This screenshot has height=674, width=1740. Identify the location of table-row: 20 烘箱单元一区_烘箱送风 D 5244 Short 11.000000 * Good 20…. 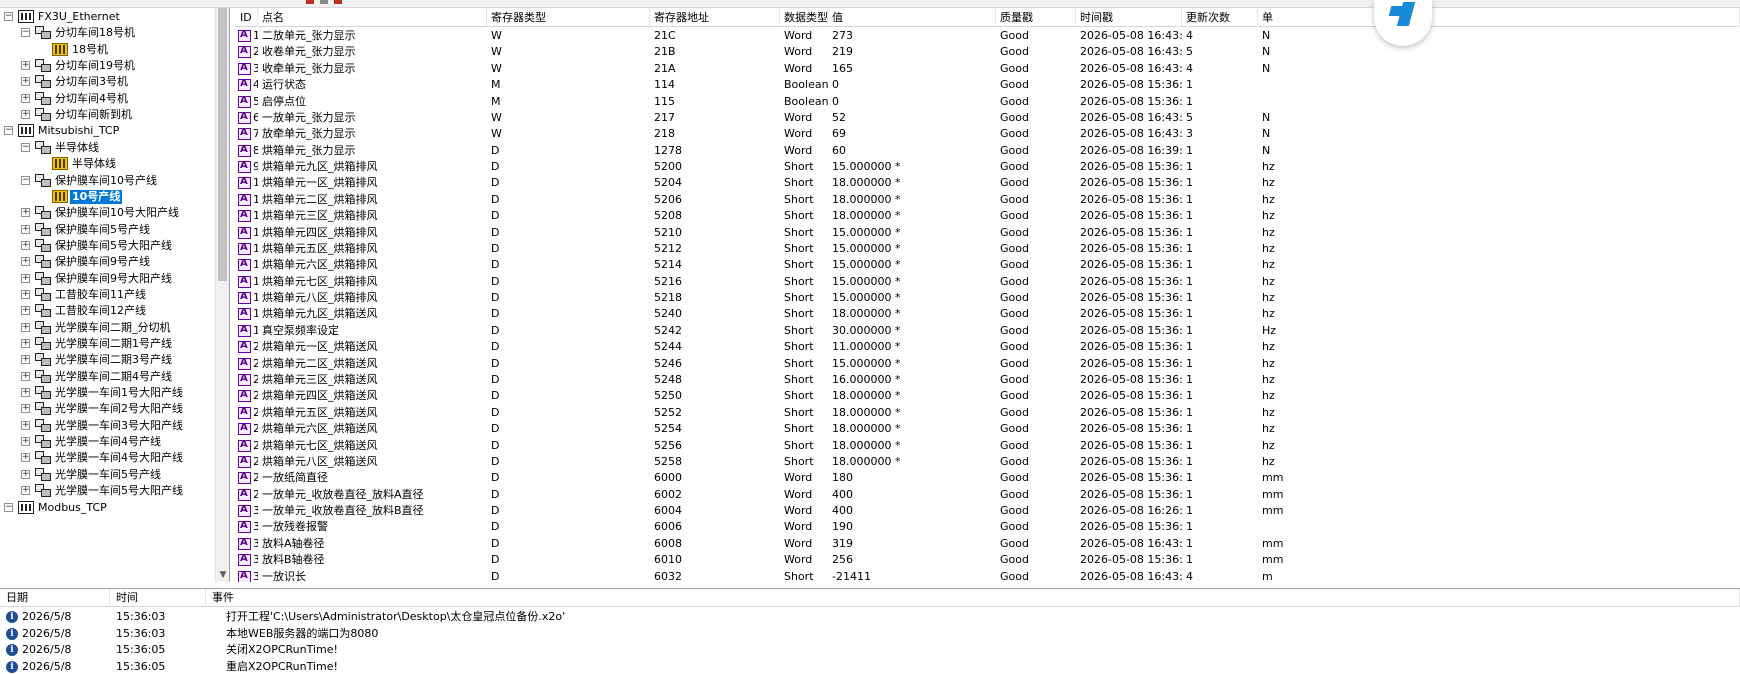
(988, 347).